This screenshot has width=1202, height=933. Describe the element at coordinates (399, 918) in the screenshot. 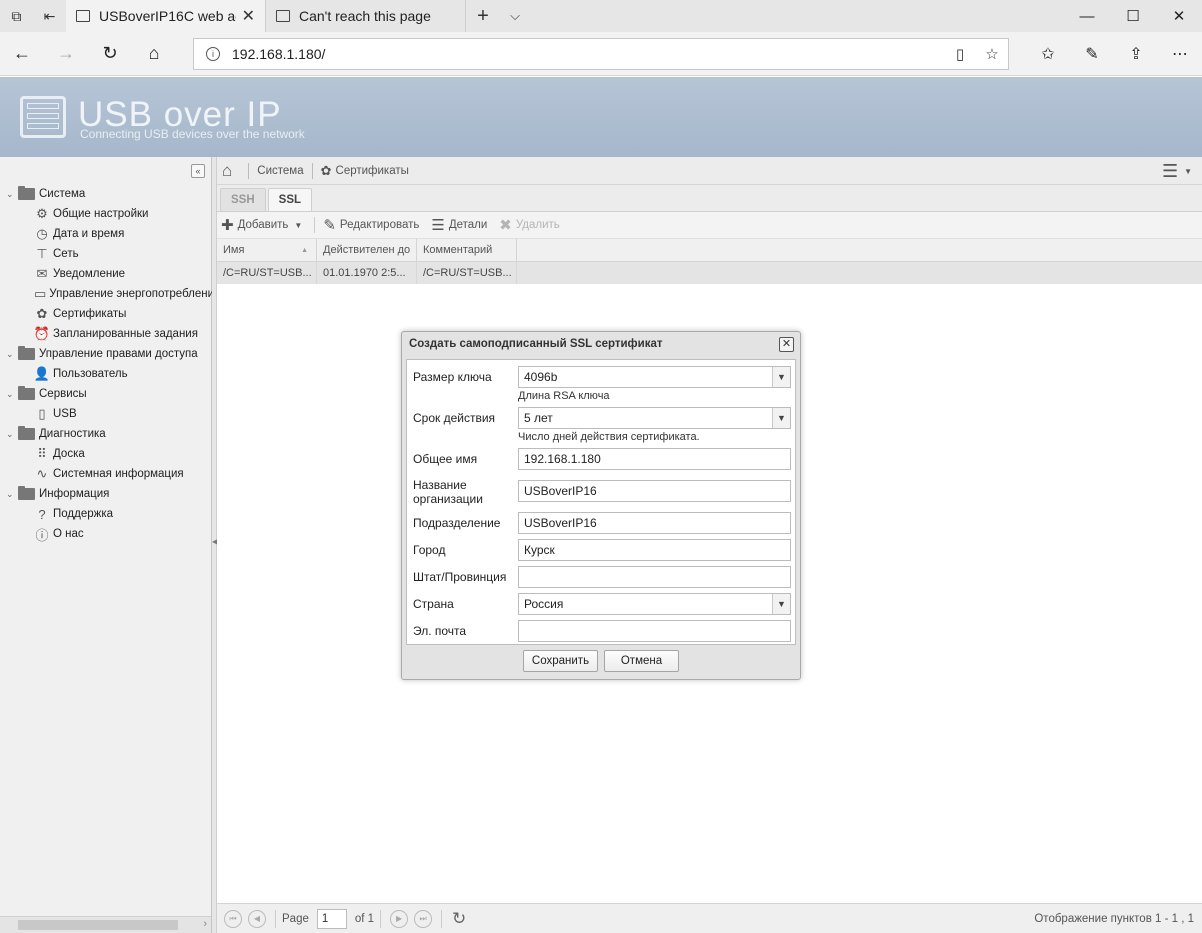

I see `next-page-icon: ▶` at that location.